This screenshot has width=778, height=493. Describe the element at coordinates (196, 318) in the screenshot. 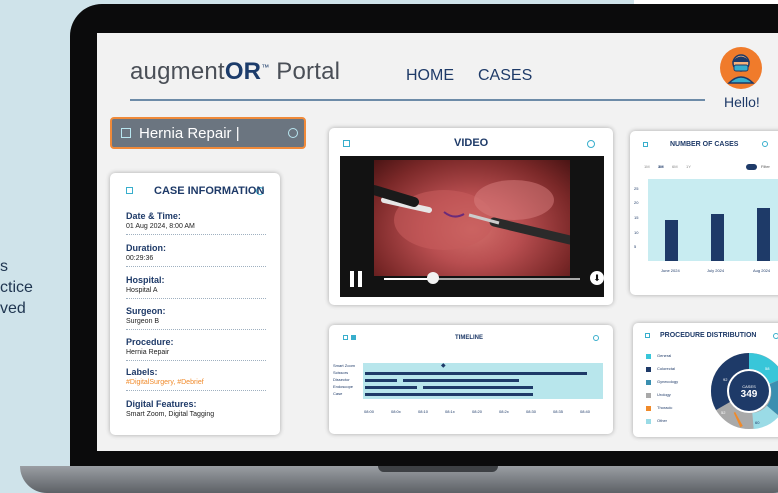

I see `info-surgeon: Surgeon: Surgeon B` at that location.